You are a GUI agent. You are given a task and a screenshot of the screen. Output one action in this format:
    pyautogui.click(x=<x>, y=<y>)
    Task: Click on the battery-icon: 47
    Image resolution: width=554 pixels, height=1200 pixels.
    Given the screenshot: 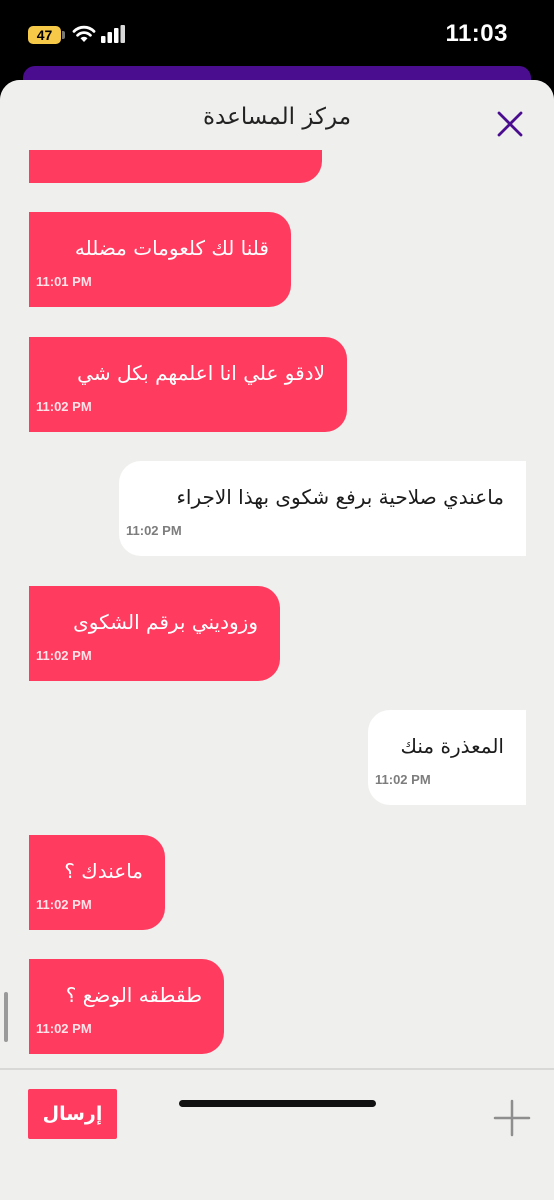 What is the action you would take?
    pyautogui.click(x=44, y=35)
    